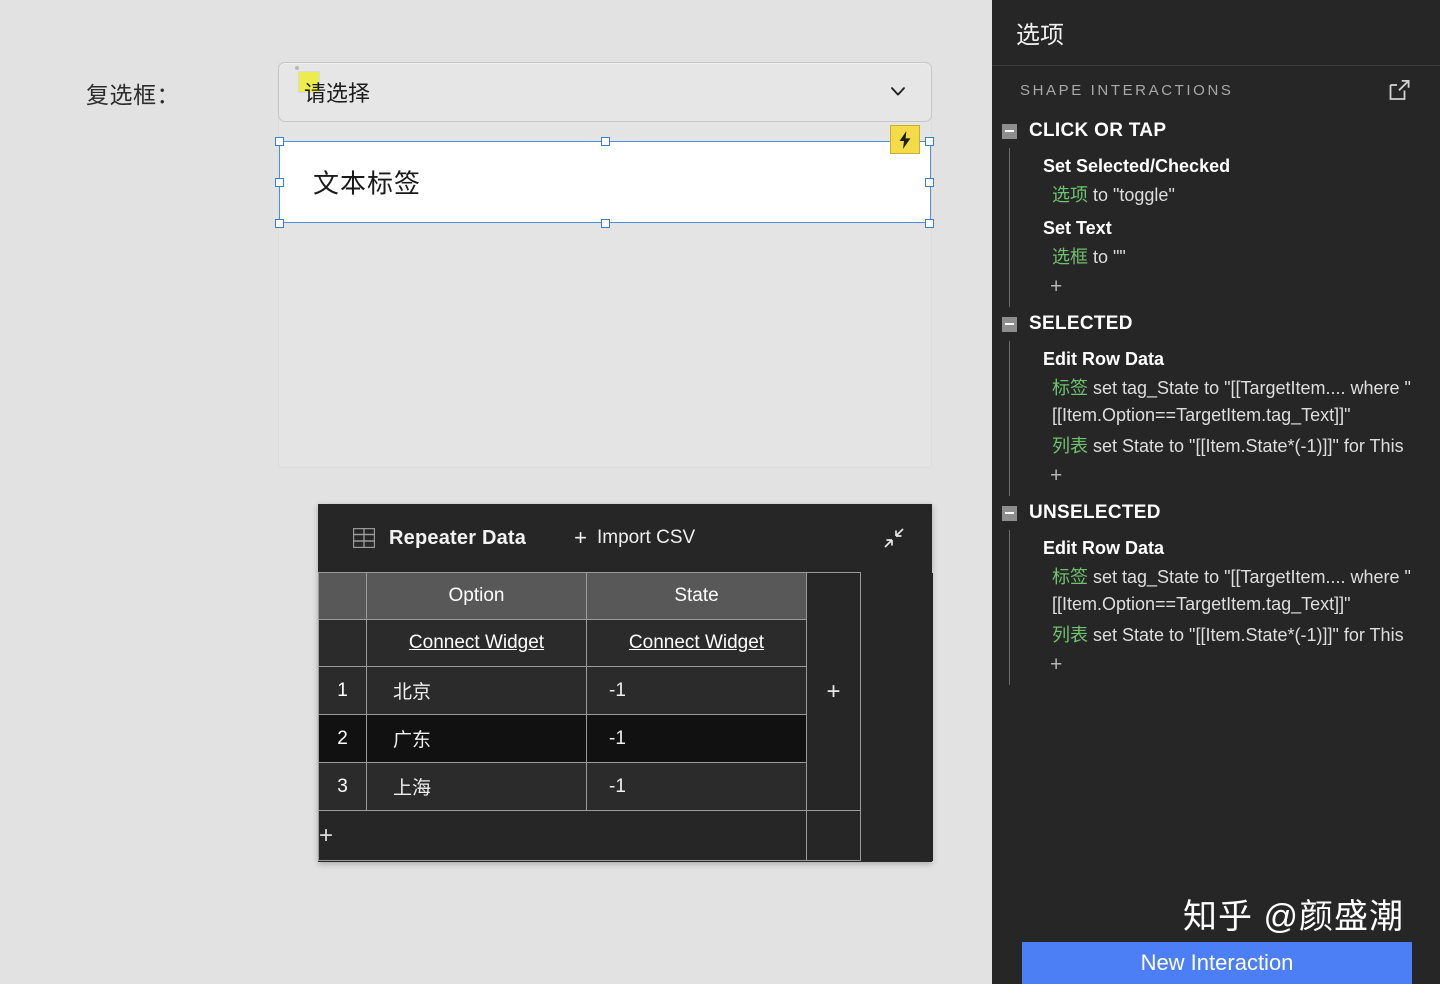 This screenshot has height=984, width=1440. What do you see at coordinates (1225, 165) in the screenshot?
I see `action-name: Set Selected/Checked` at bounding box center [1225, 165].